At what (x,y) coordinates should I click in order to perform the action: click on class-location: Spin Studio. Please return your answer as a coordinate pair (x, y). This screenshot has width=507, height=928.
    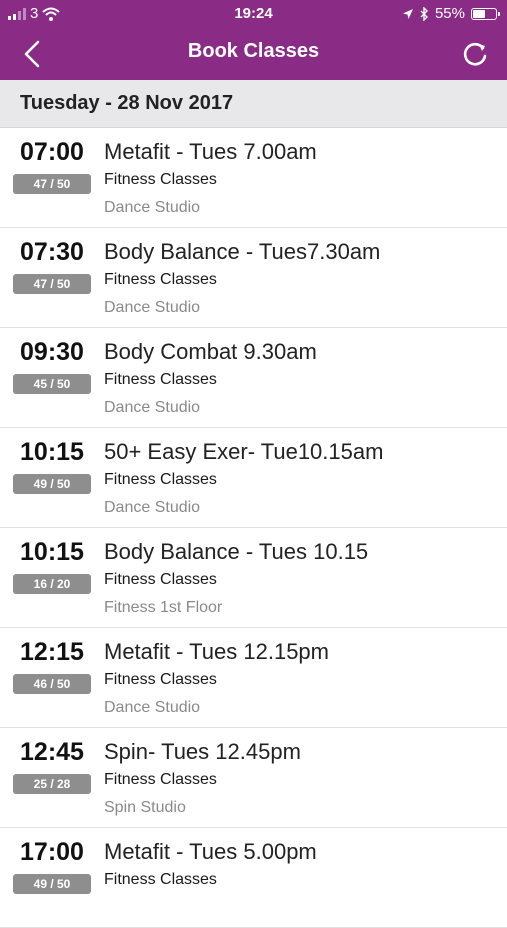
    Looking at the image, I should click on (145, 807).